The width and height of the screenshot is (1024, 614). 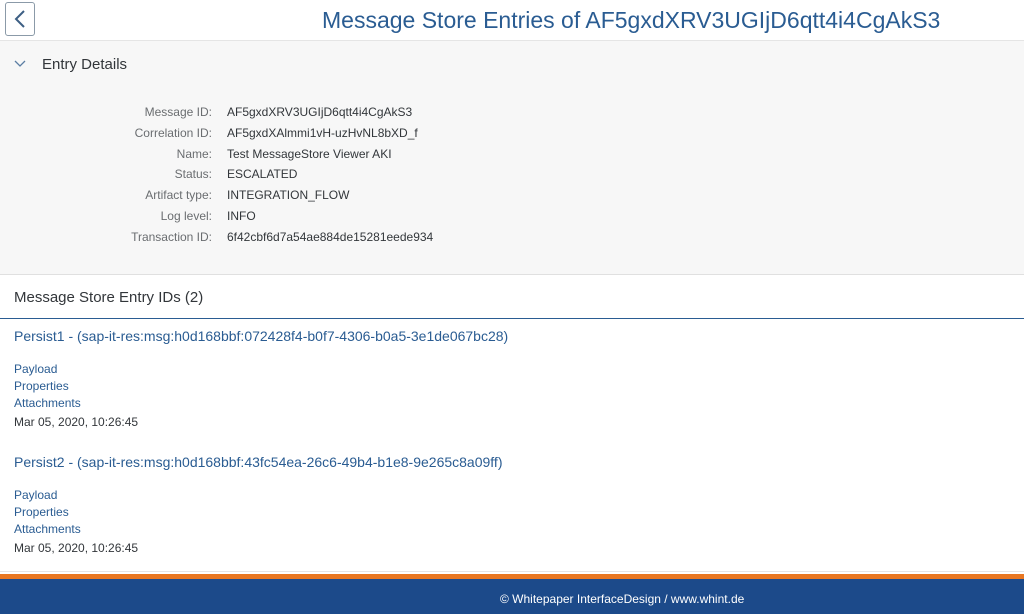 I want to click on field-value: INTEGRATION_FLOW, so click(x=288, y=195).